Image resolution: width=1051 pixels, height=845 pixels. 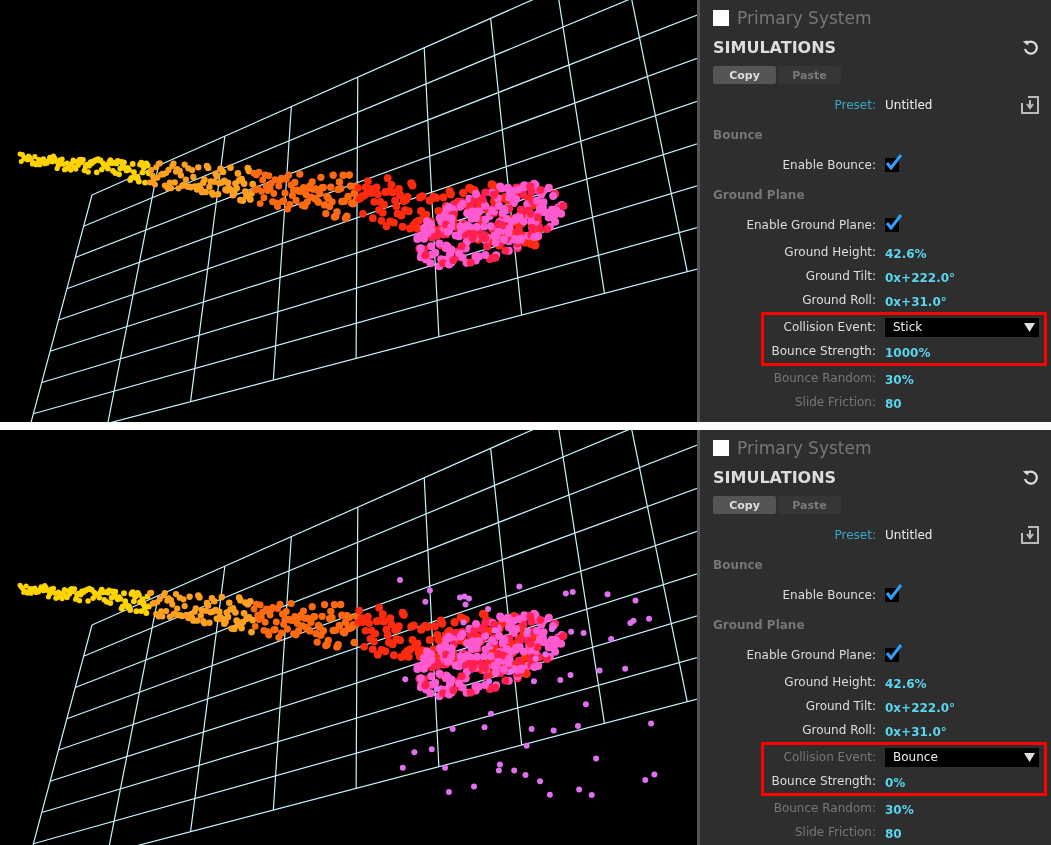 I want to click on dropdown: Stick, so click(x=962, y=327).